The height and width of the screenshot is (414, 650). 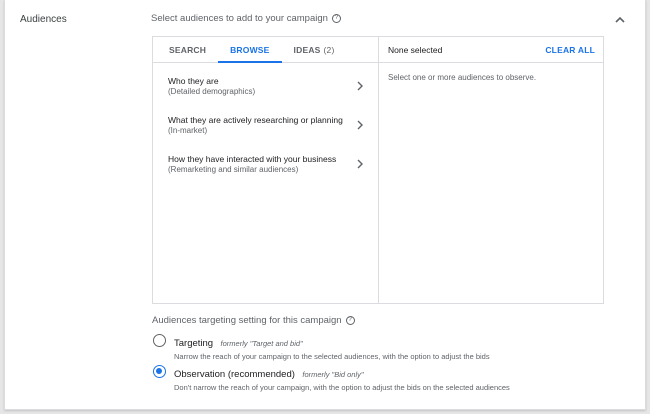 I want to click on targeting-radio, so click(x=159, y=340).